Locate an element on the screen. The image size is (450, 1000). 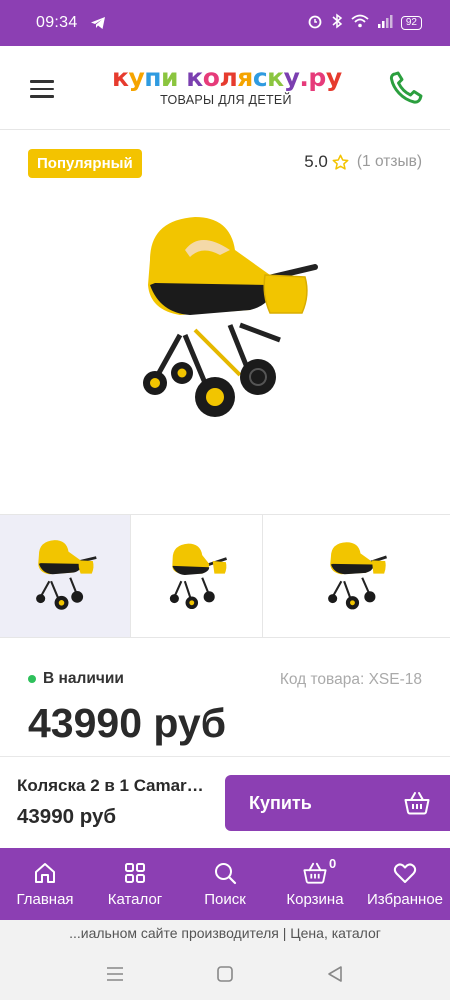
nav-catalog: Каталог is located at coordinates (135, 884).